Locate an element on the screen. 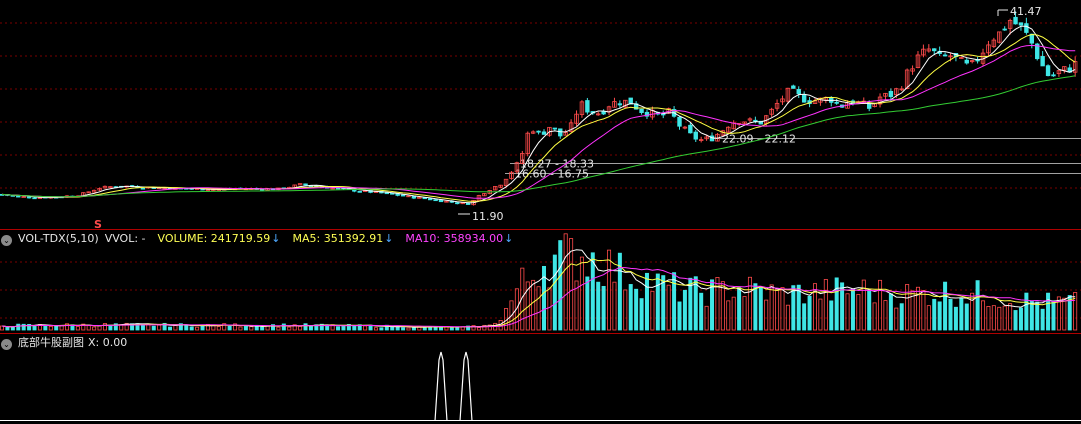 The width and height of the screenshot is (1081, 424). ma5-value: MA5: 351392.91 is located at coordinates (338, 238).